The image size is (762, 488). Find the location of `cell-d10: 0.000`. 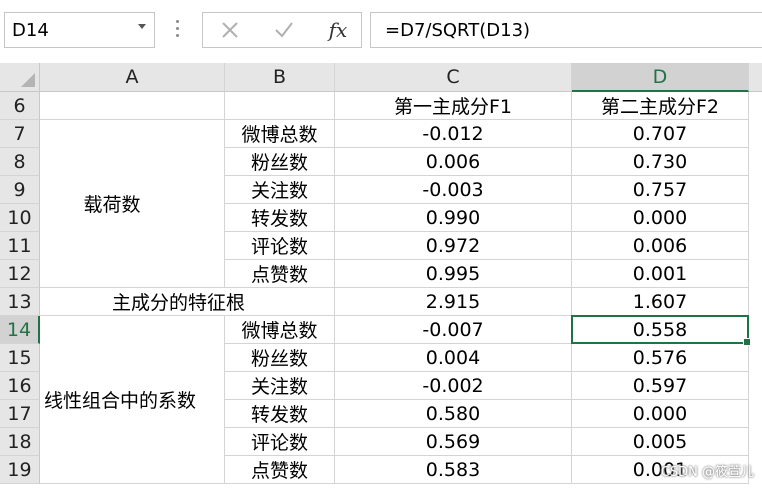

cell-d10: 0.000 is located at coordinates (660, 218).